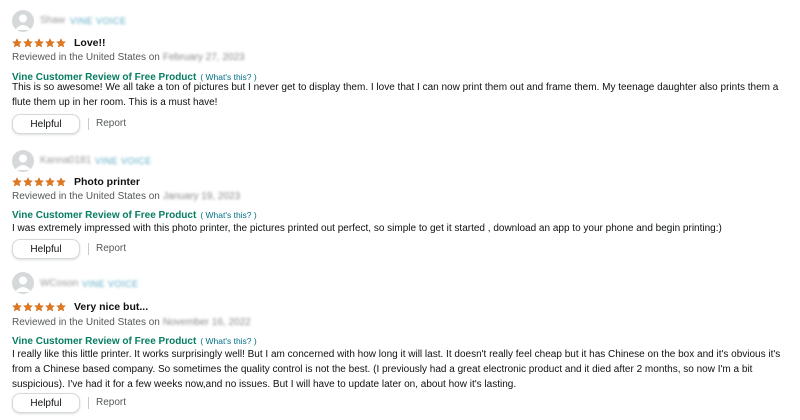 The image size is (800, 420). Describe the element at coordinates (23, 283) in the screenshot. I see `avatar` at that location.